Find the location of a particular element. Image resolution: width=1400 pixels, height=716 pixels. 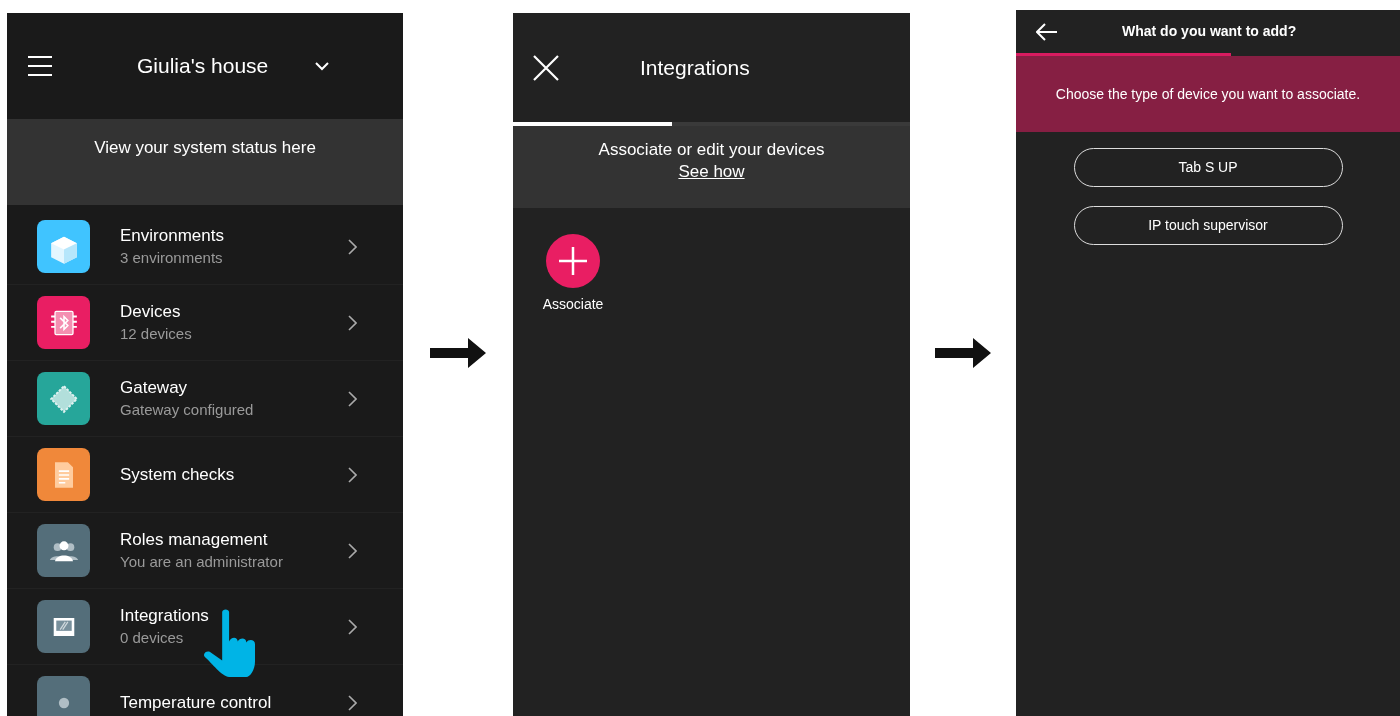

associate-label: Associate is located at coordinates (573, 304).